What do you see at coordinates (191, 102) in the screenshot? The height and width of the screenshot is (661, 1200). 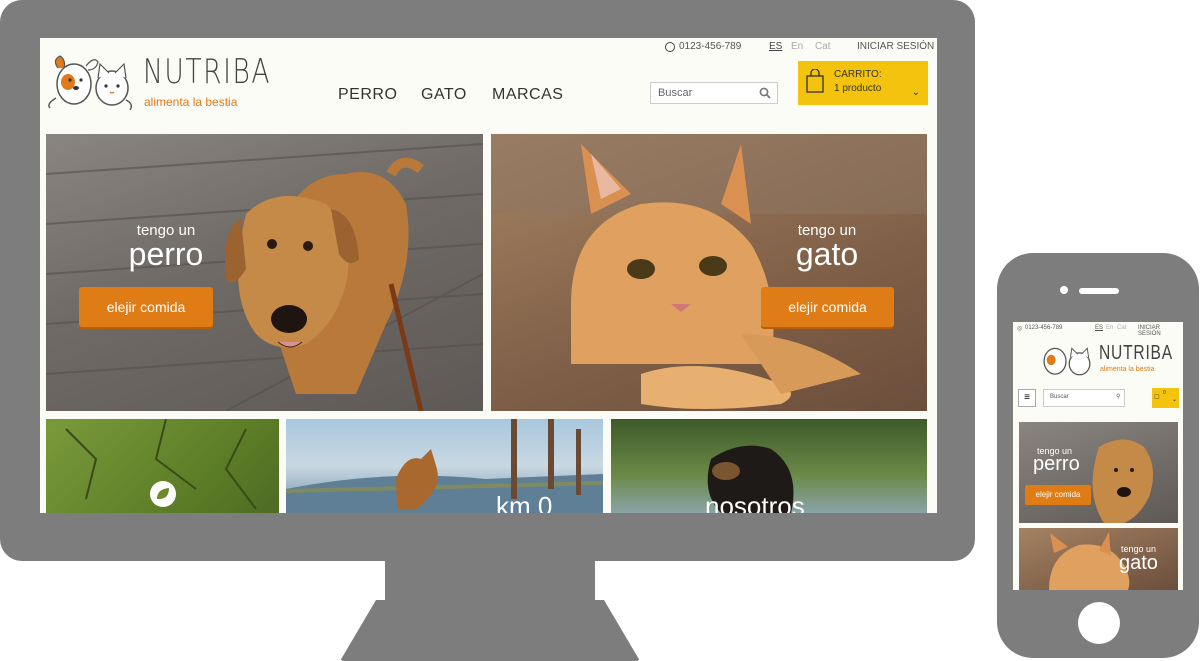 I see `brand-tagline: alimenta la bestia` at bounding box center [191, 102].